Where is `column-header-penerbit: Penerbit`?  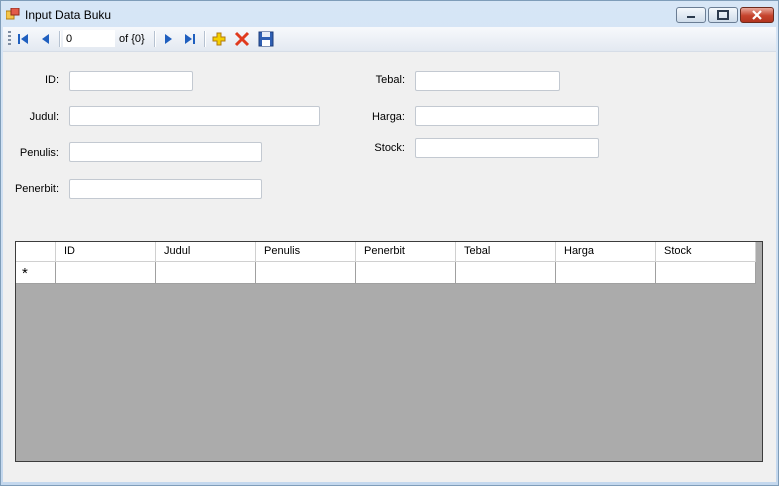 column-header-penerbit: Penerbit is located at coordinates (406, 252).